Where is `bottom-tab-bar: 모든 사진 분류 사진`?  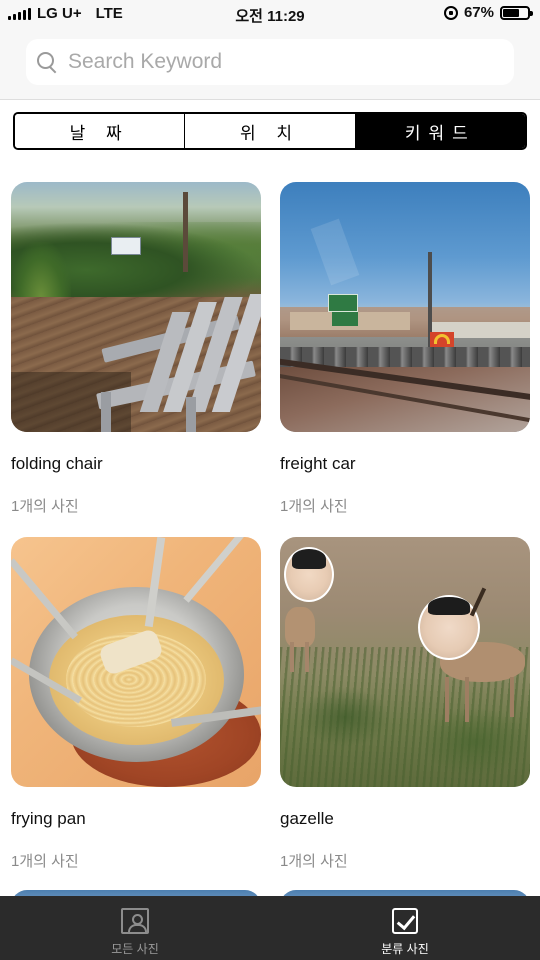 bottom-tab-bar: 모든 사진 분류 사진 is located at coordinates (270, 928).